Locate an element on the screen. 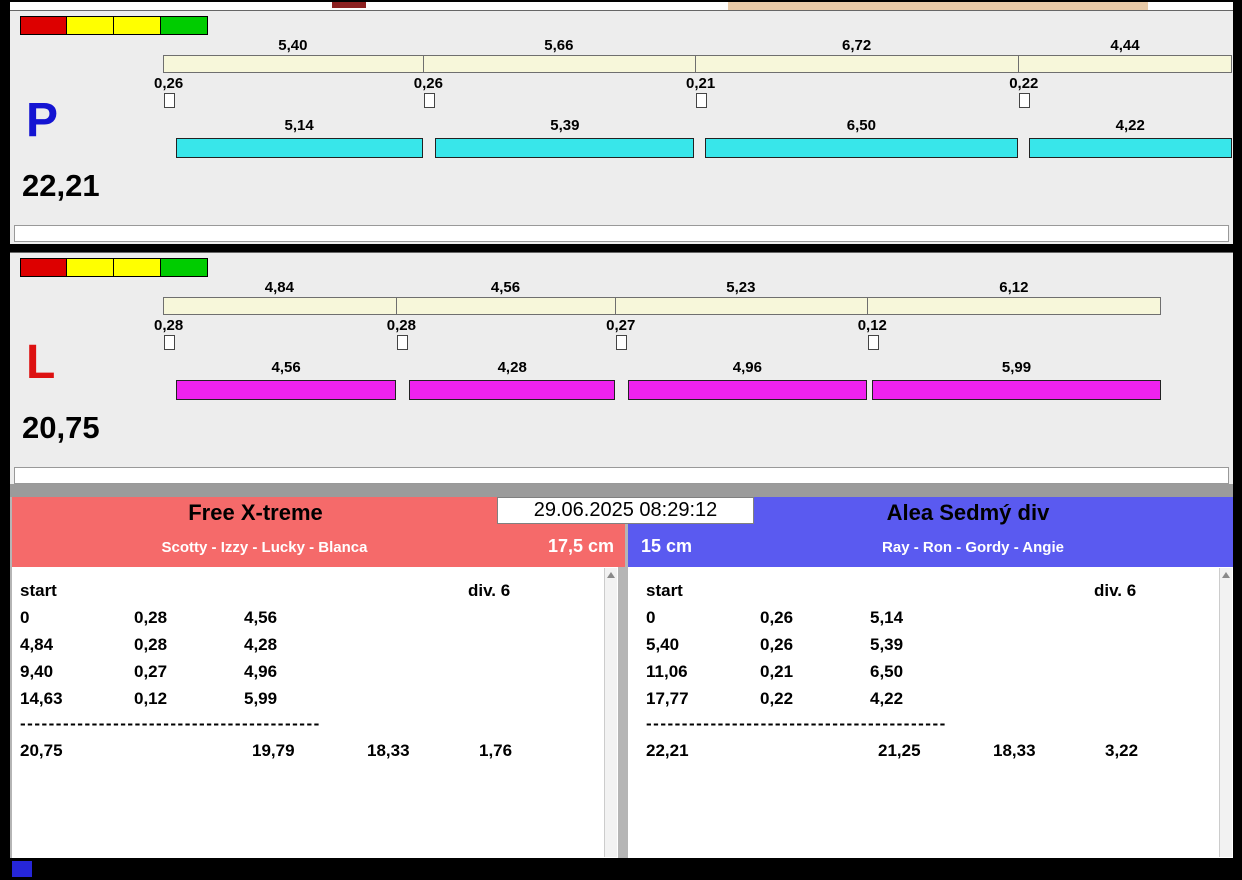  lane-total-time: 22,21 is located at coordinates (61, 185).